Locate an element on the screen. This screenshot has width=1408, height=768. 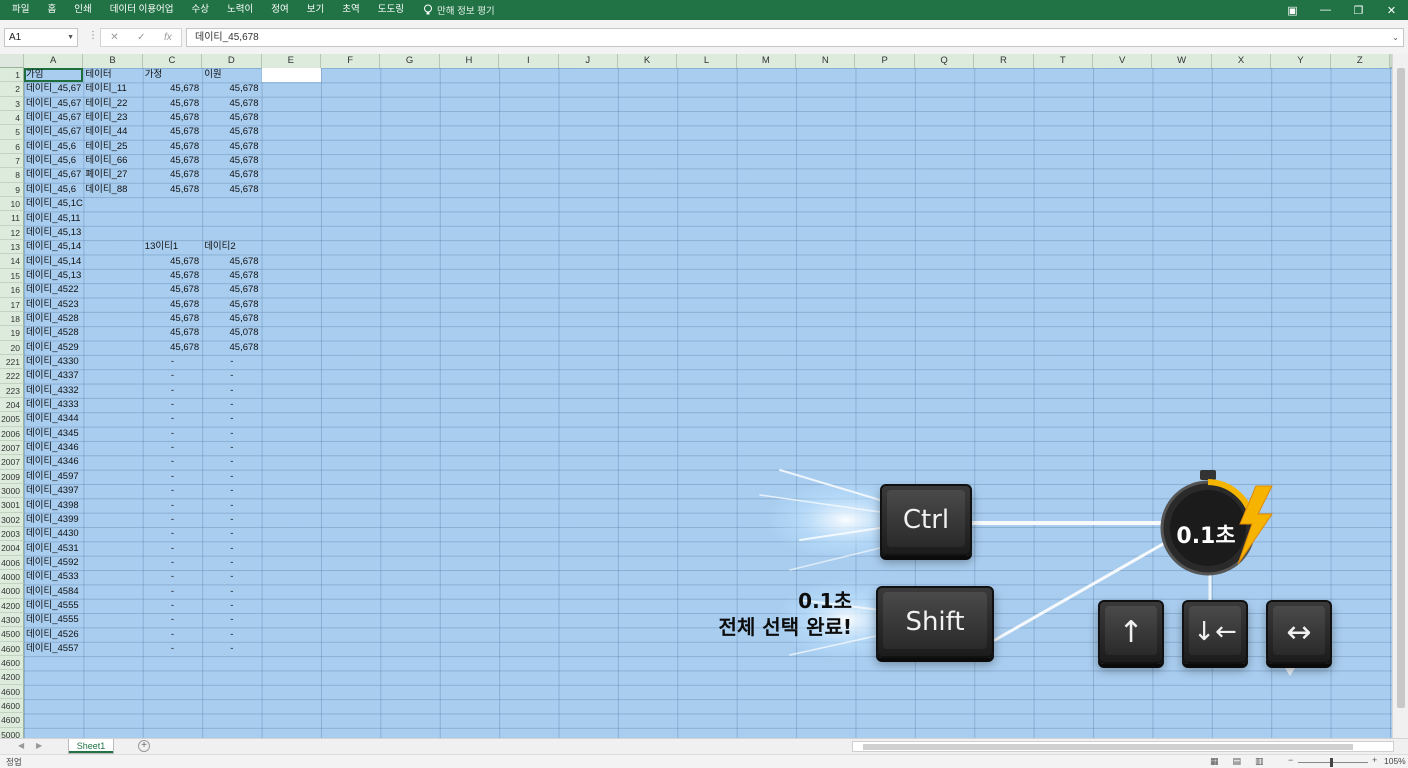
row-header: 3002 is located at coordinates (12, 519).